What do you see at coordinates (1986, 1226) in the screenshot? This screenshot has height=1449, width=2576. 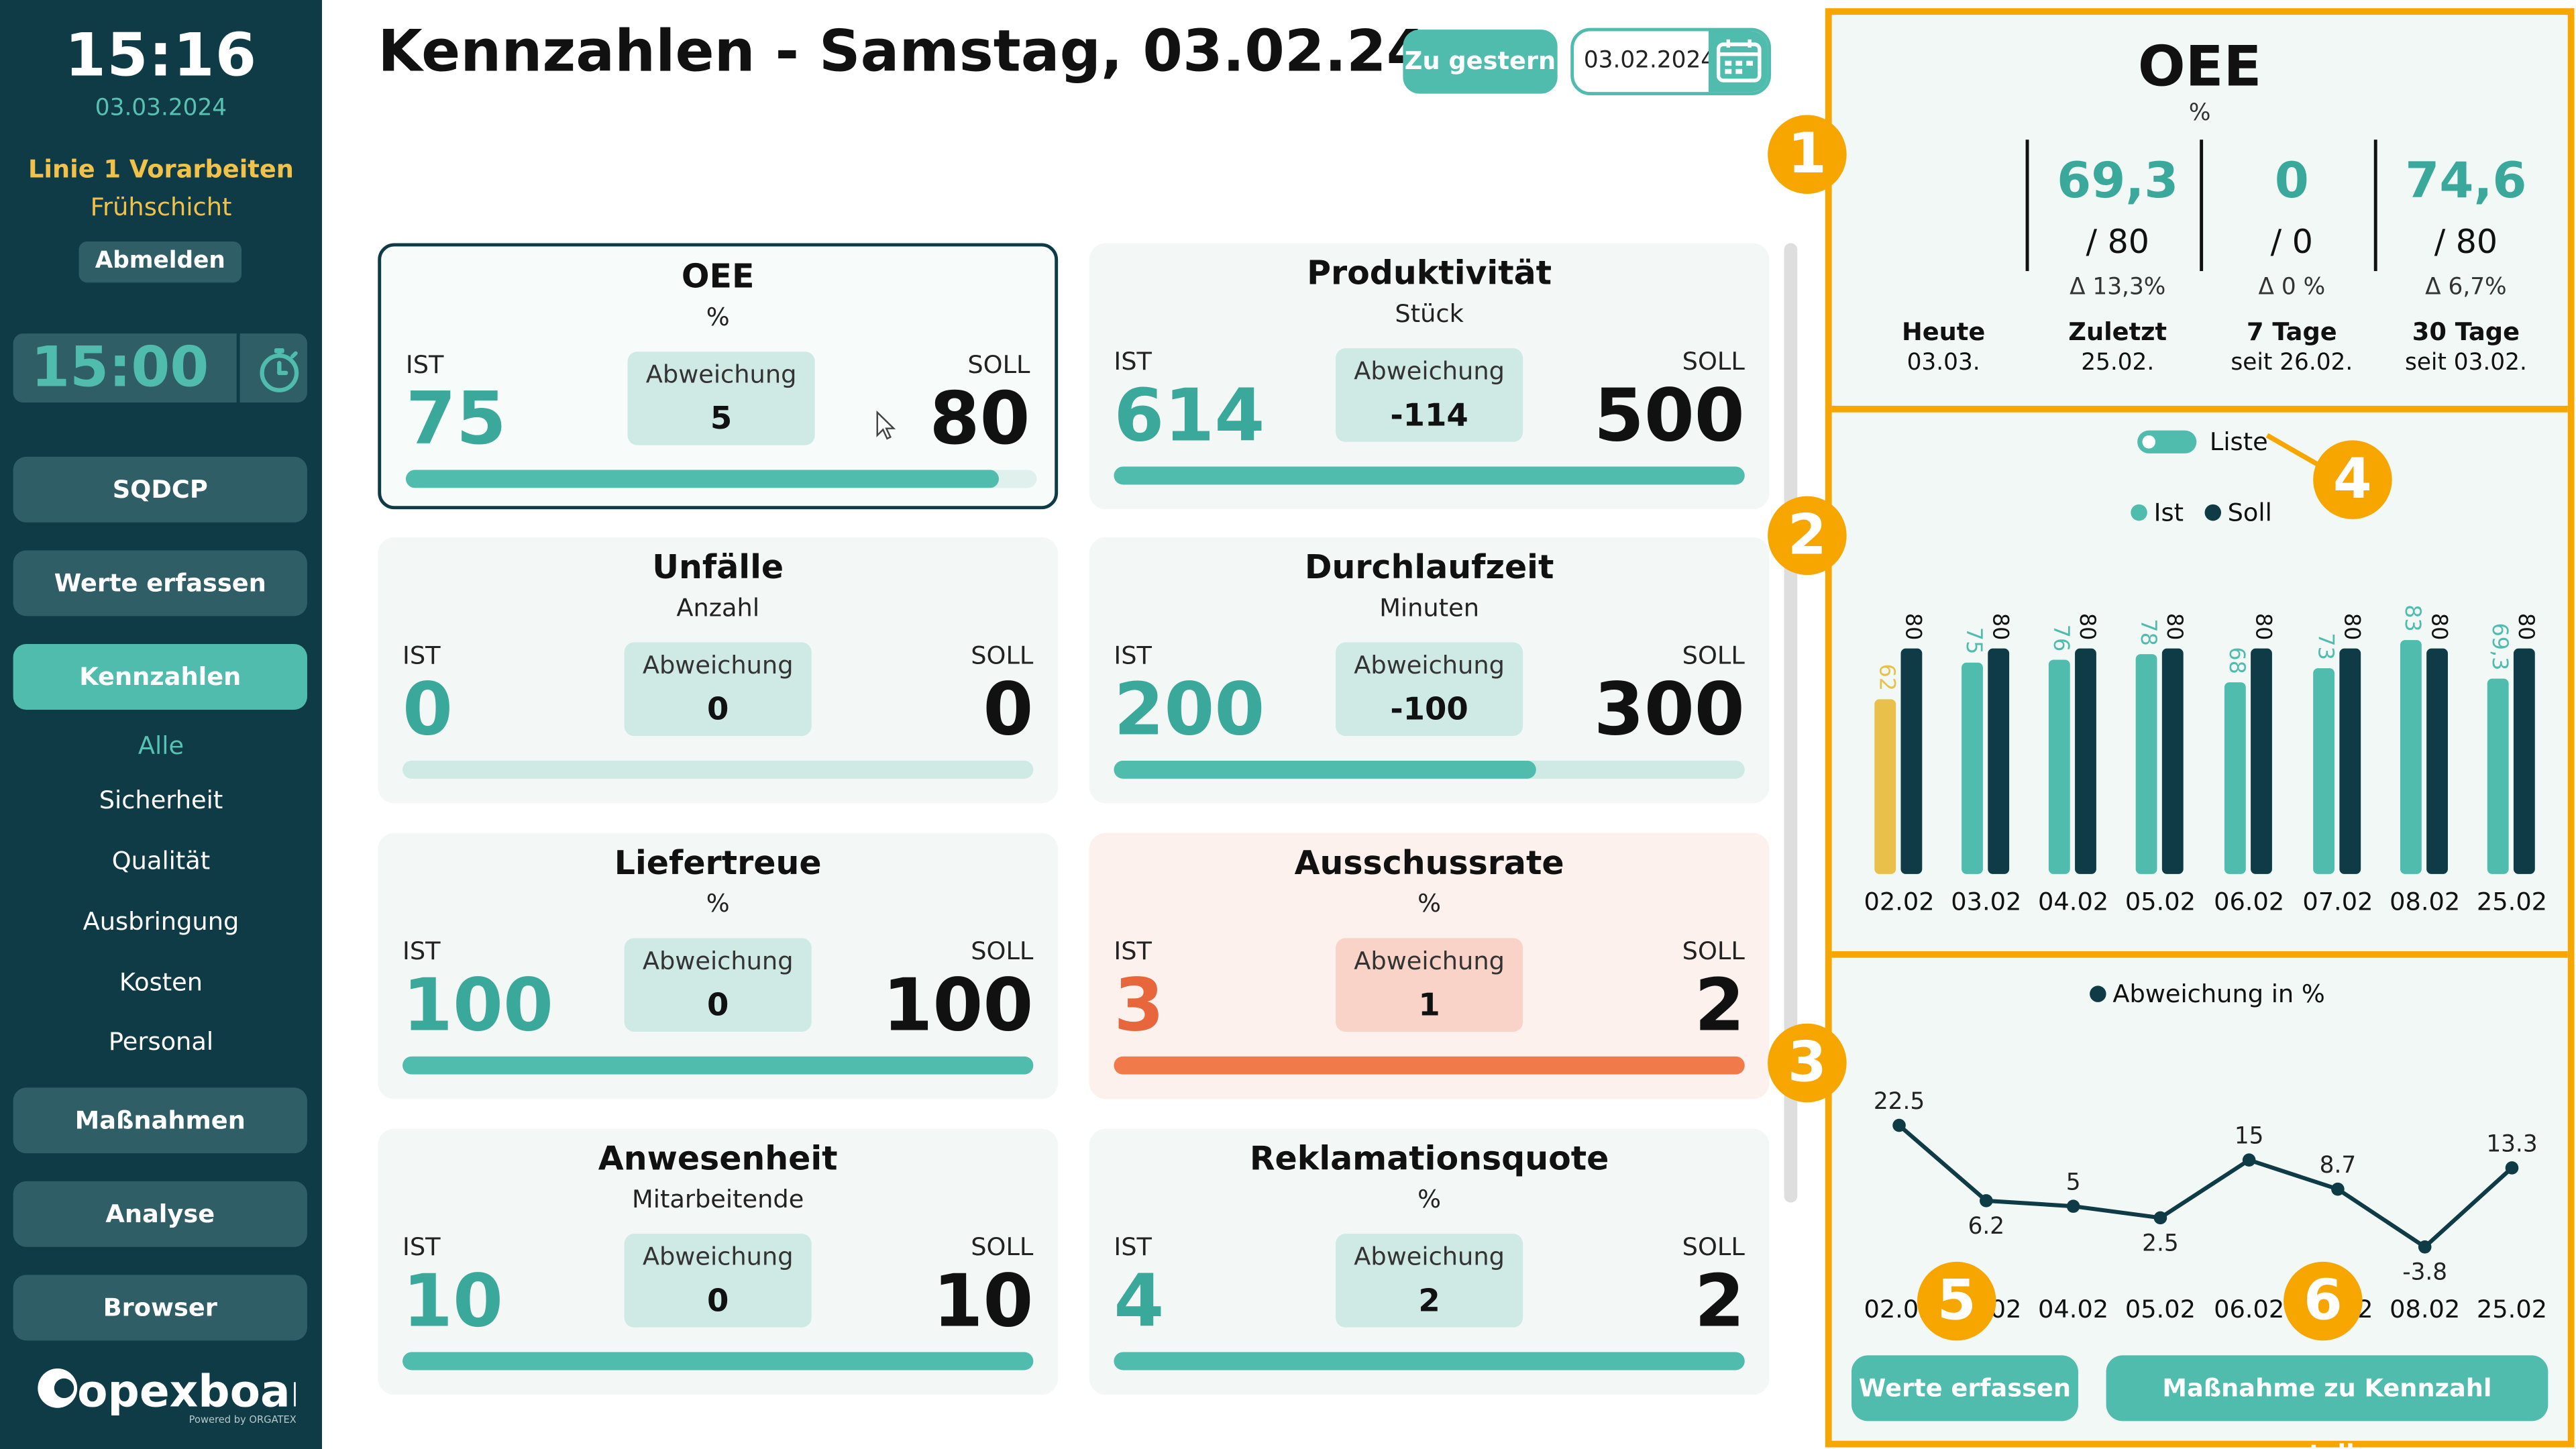 I see `deviation-label: 6.2` at bounding box center [1986, 1226].